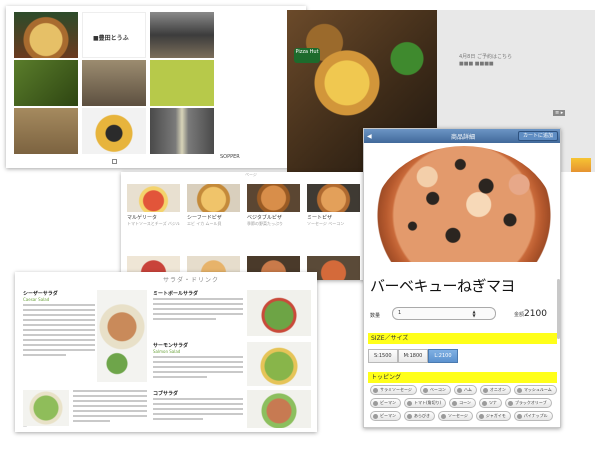  Describe the element at coordinates (46, 83) in the screenshot. I see `kanji-art-tile` at that location.